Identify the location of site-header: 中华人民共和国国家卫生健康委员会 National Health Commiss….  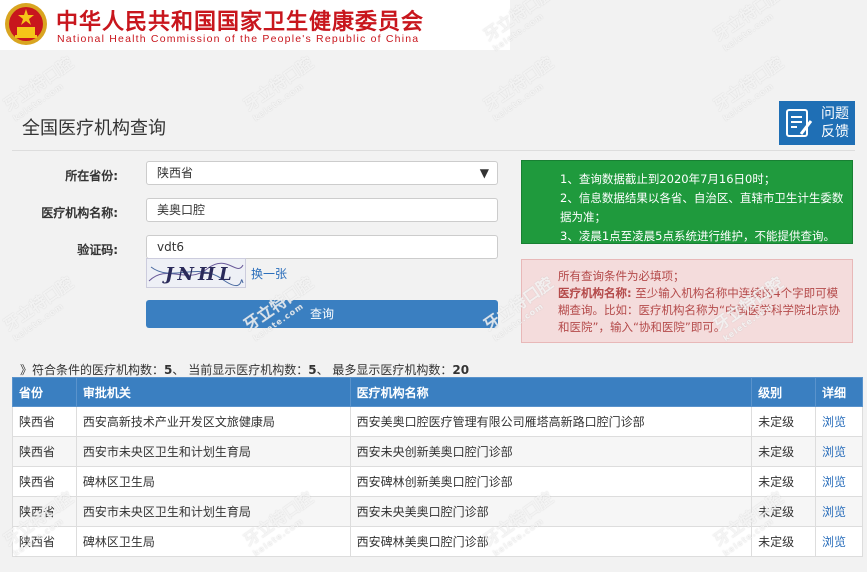
(255, 25).